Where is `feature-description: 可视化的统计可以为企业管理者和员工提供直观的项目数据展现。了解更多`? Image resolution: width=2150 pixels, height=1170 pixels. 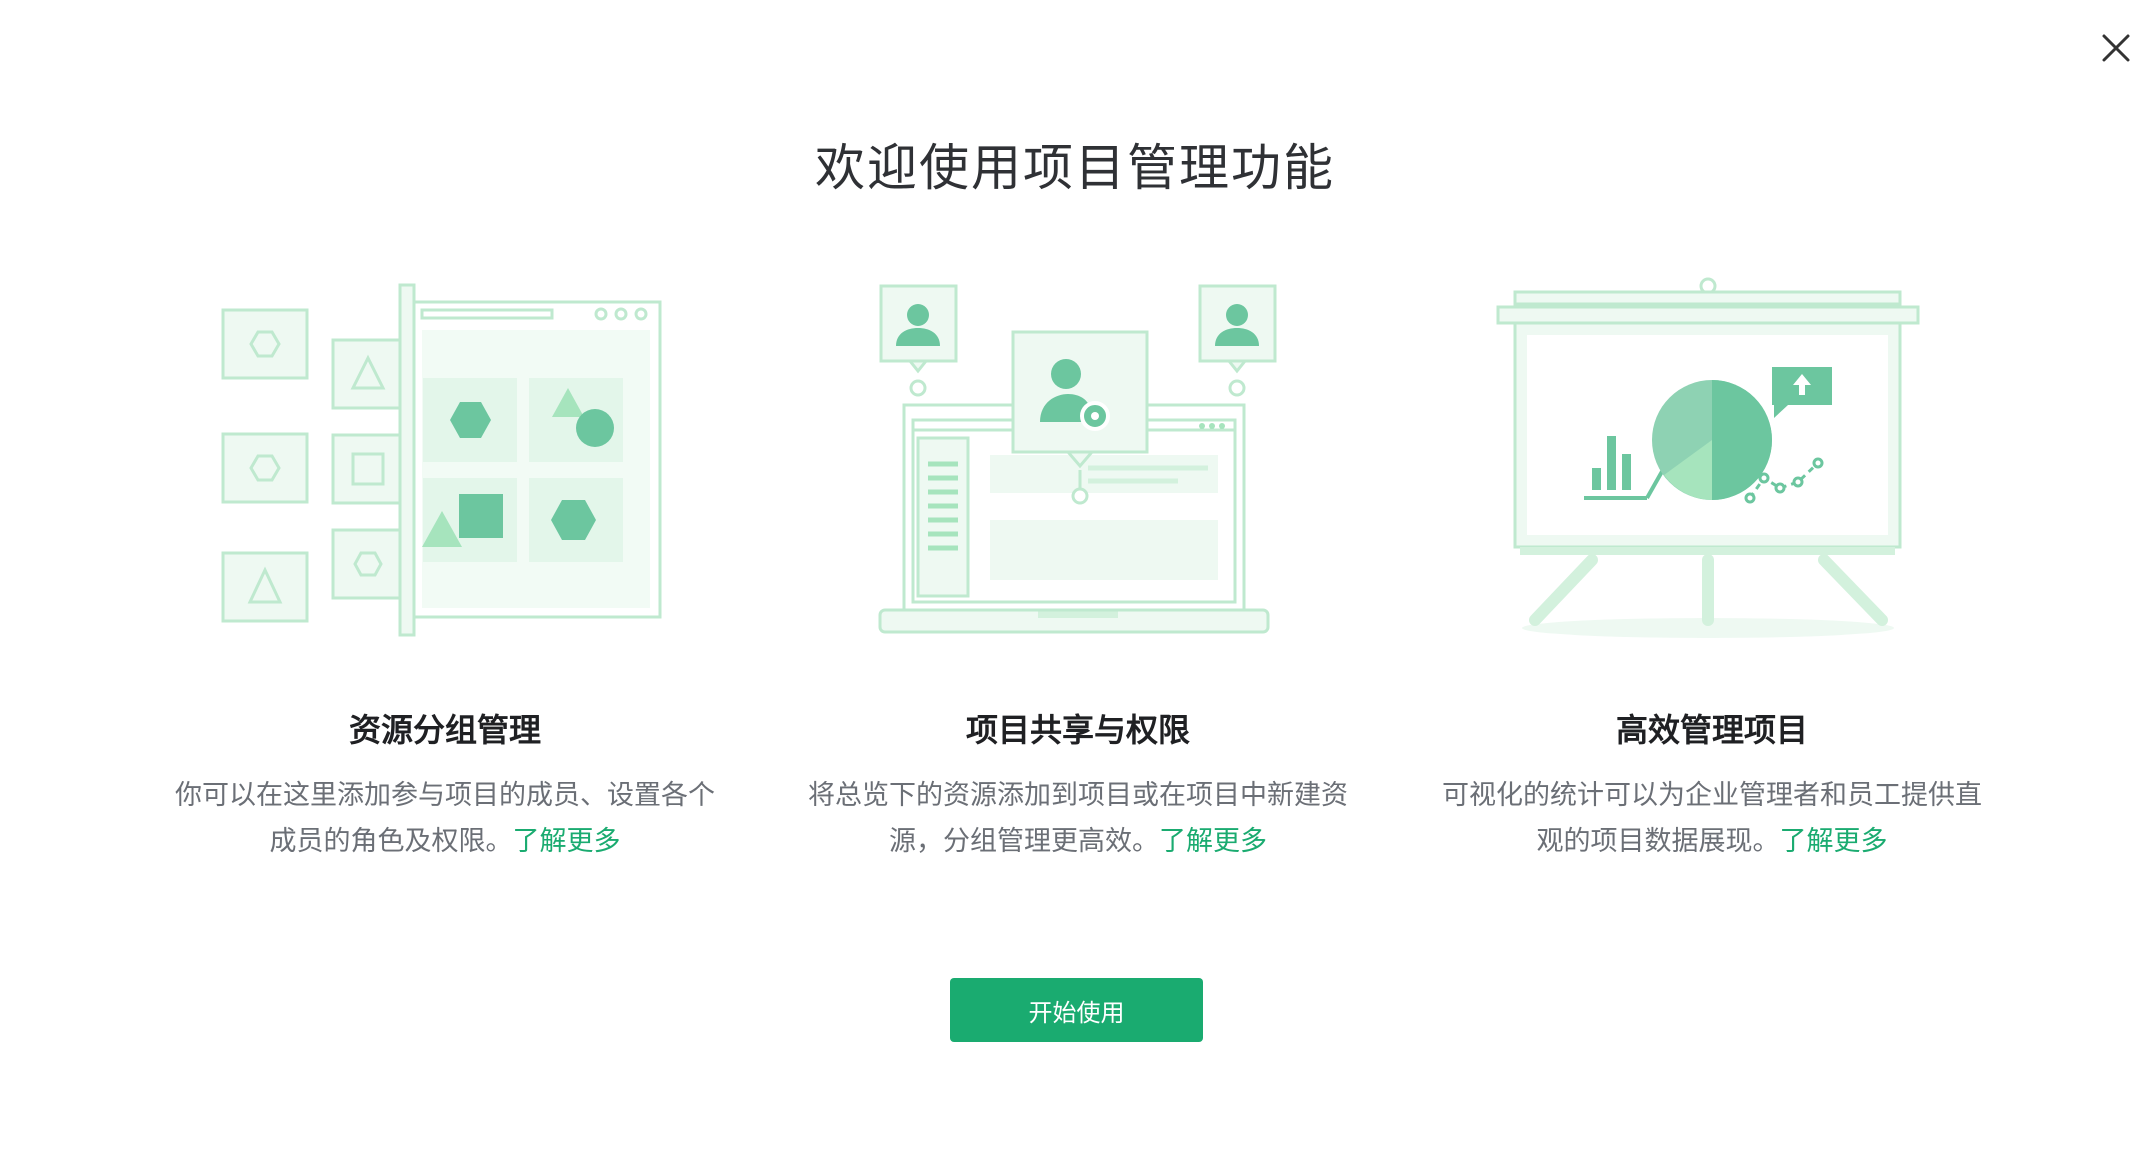
feature-description: 可视化的统计可以为企业管理者和员工提供直观的项目数据展现。了解更多 is located at coordinates (1712, 819).